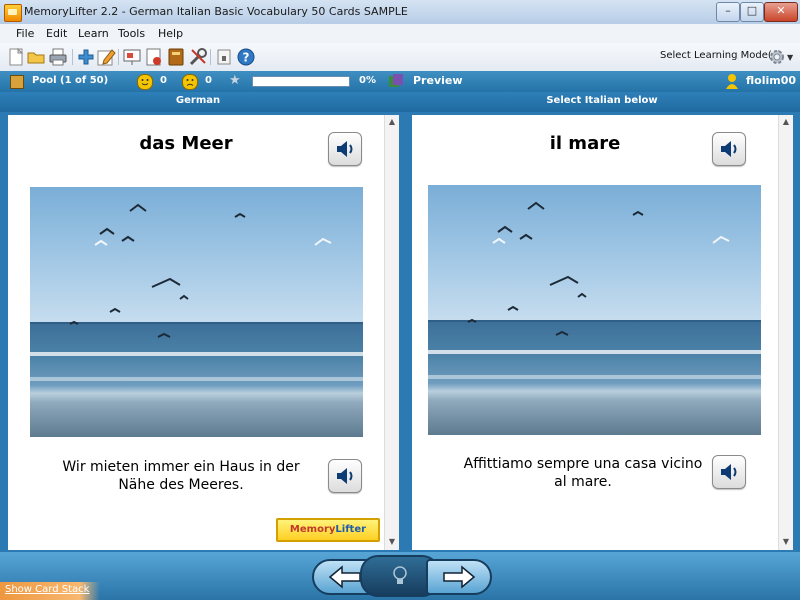 Image resolution: width=800 pixels, height=600 pixels. Describe the element at coordinates (145, 82) in the screenshot. I see `smiley-happy-icon` at that location.